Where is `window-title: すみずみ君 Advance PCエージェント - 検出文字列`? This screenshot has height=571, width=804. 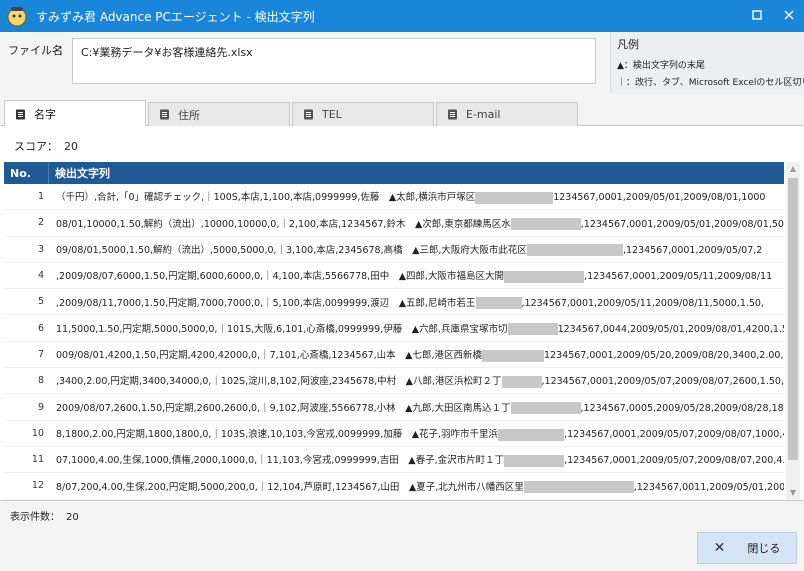
window-title: すみずみ君 Advance PCエージェント - 検出文字列 is located at coordinates (175, 16).